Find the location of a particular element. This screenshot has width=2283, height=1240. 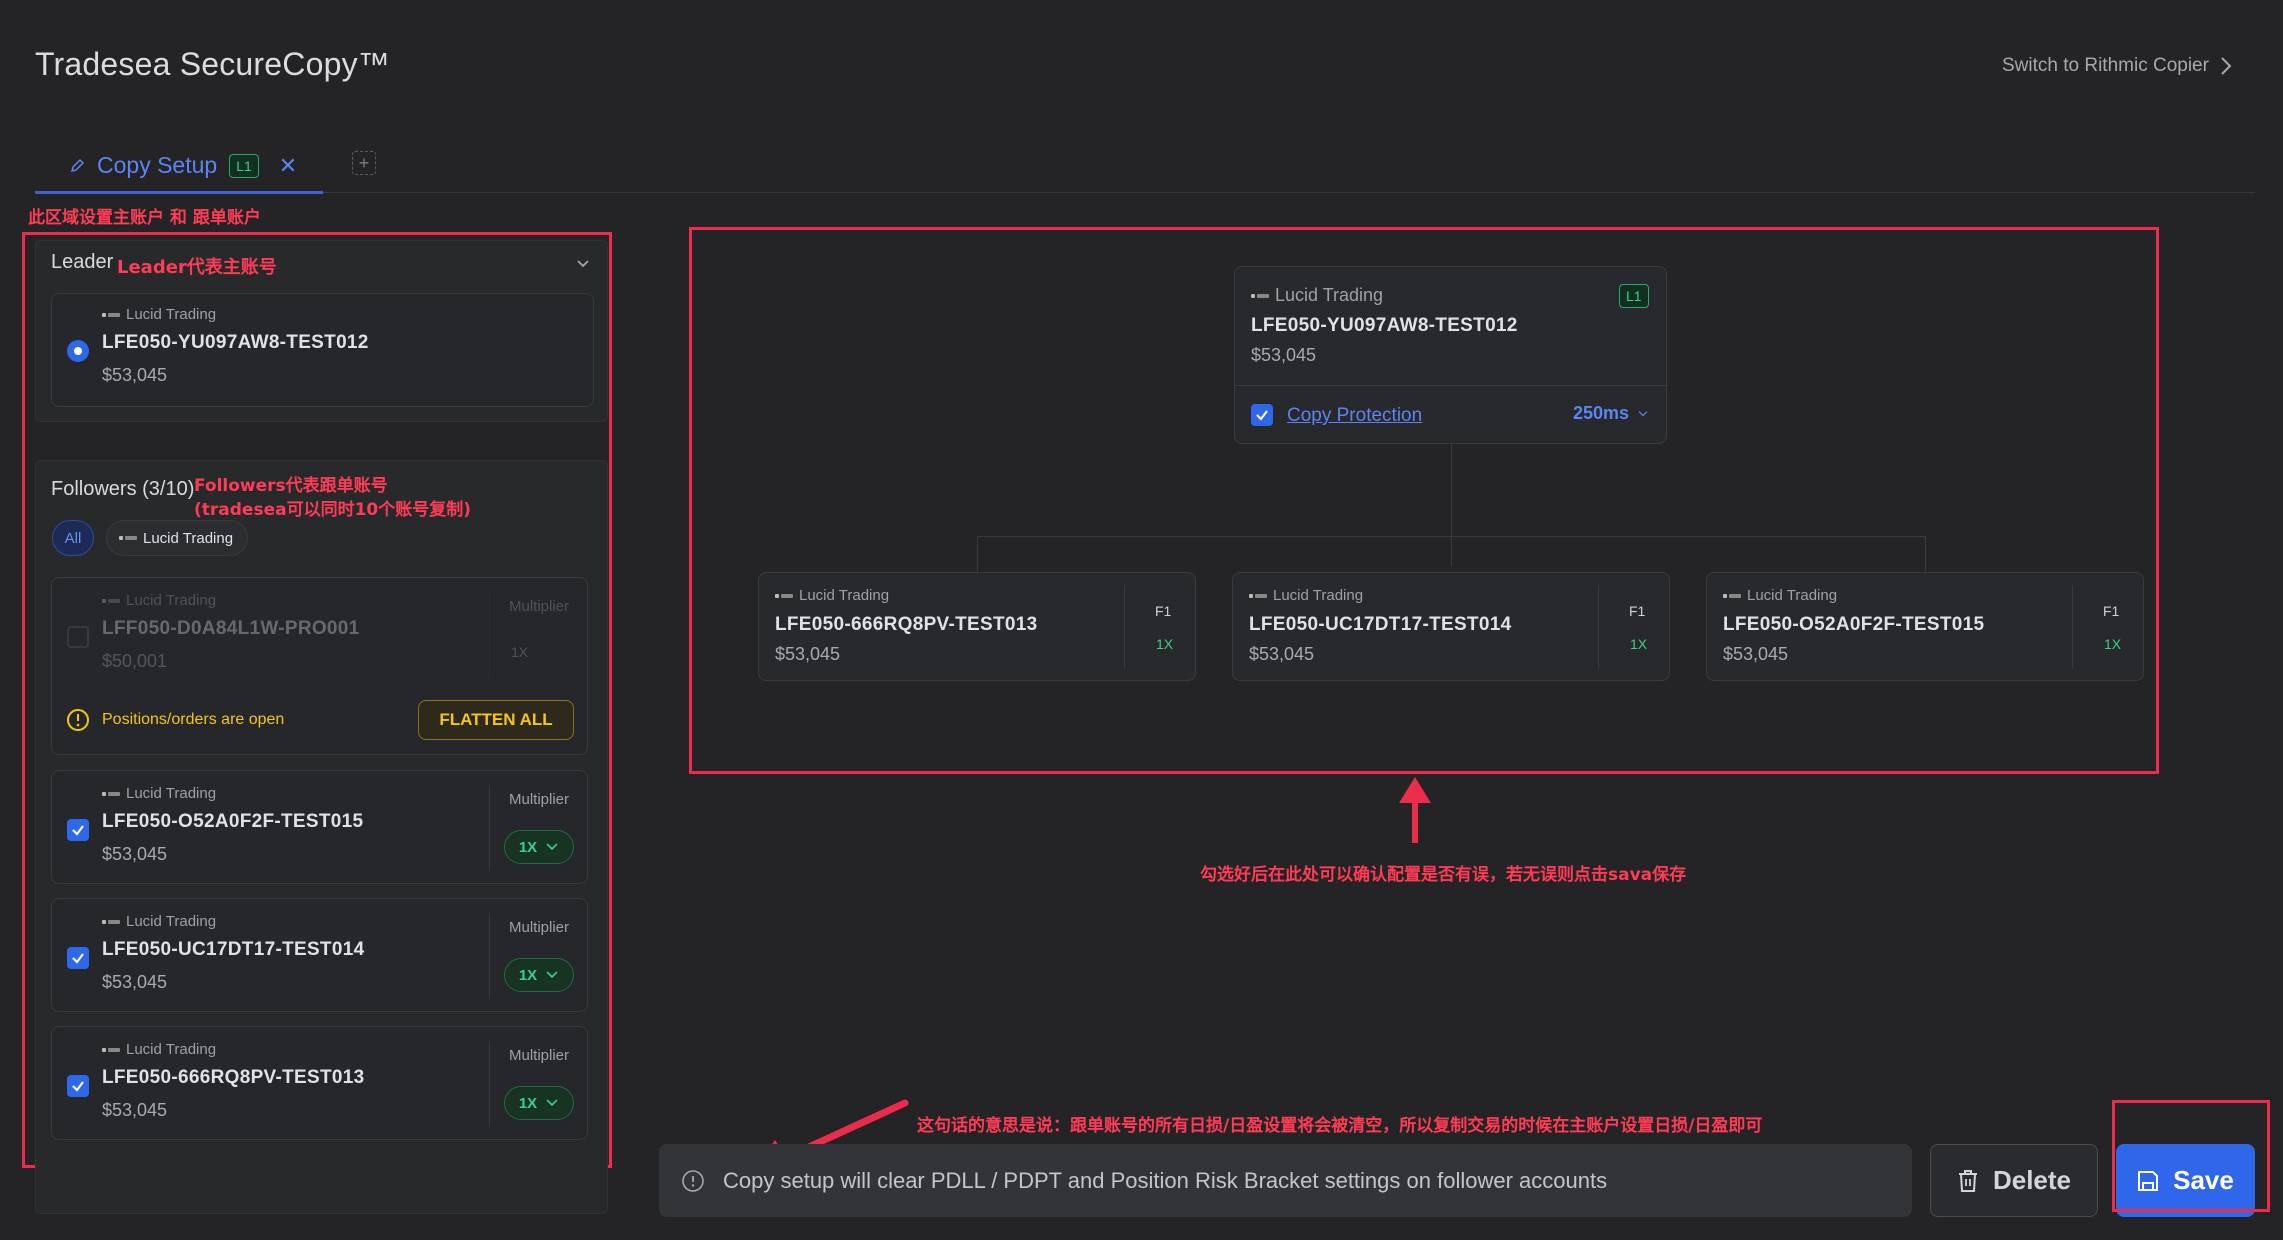

copy-protection-checkbox is located at coordinates (1262, 415).